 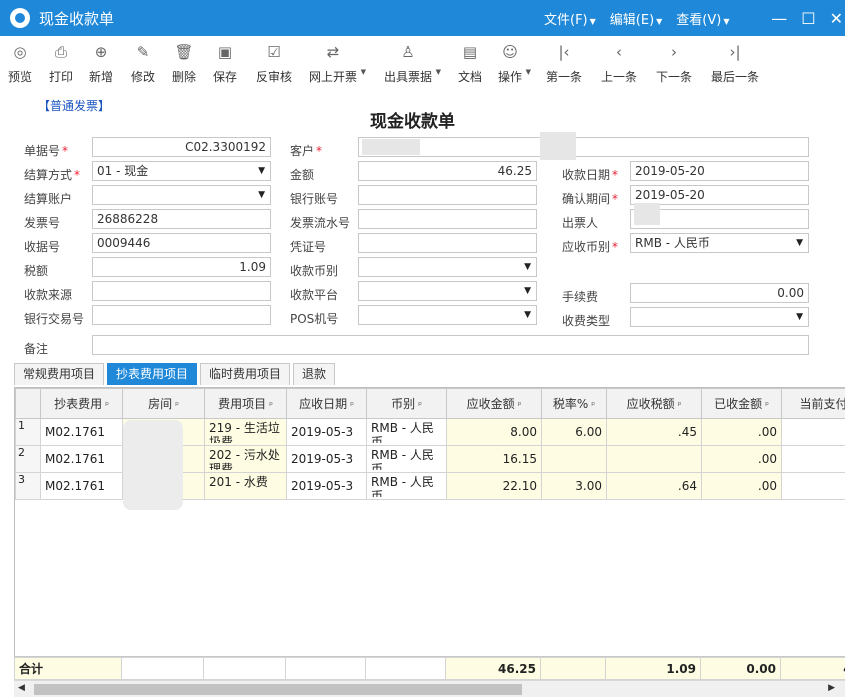 What do you see at coordinates (447, 243) in the screenshot?
I see `voucher-no-field` at bounding box center [447, 243].